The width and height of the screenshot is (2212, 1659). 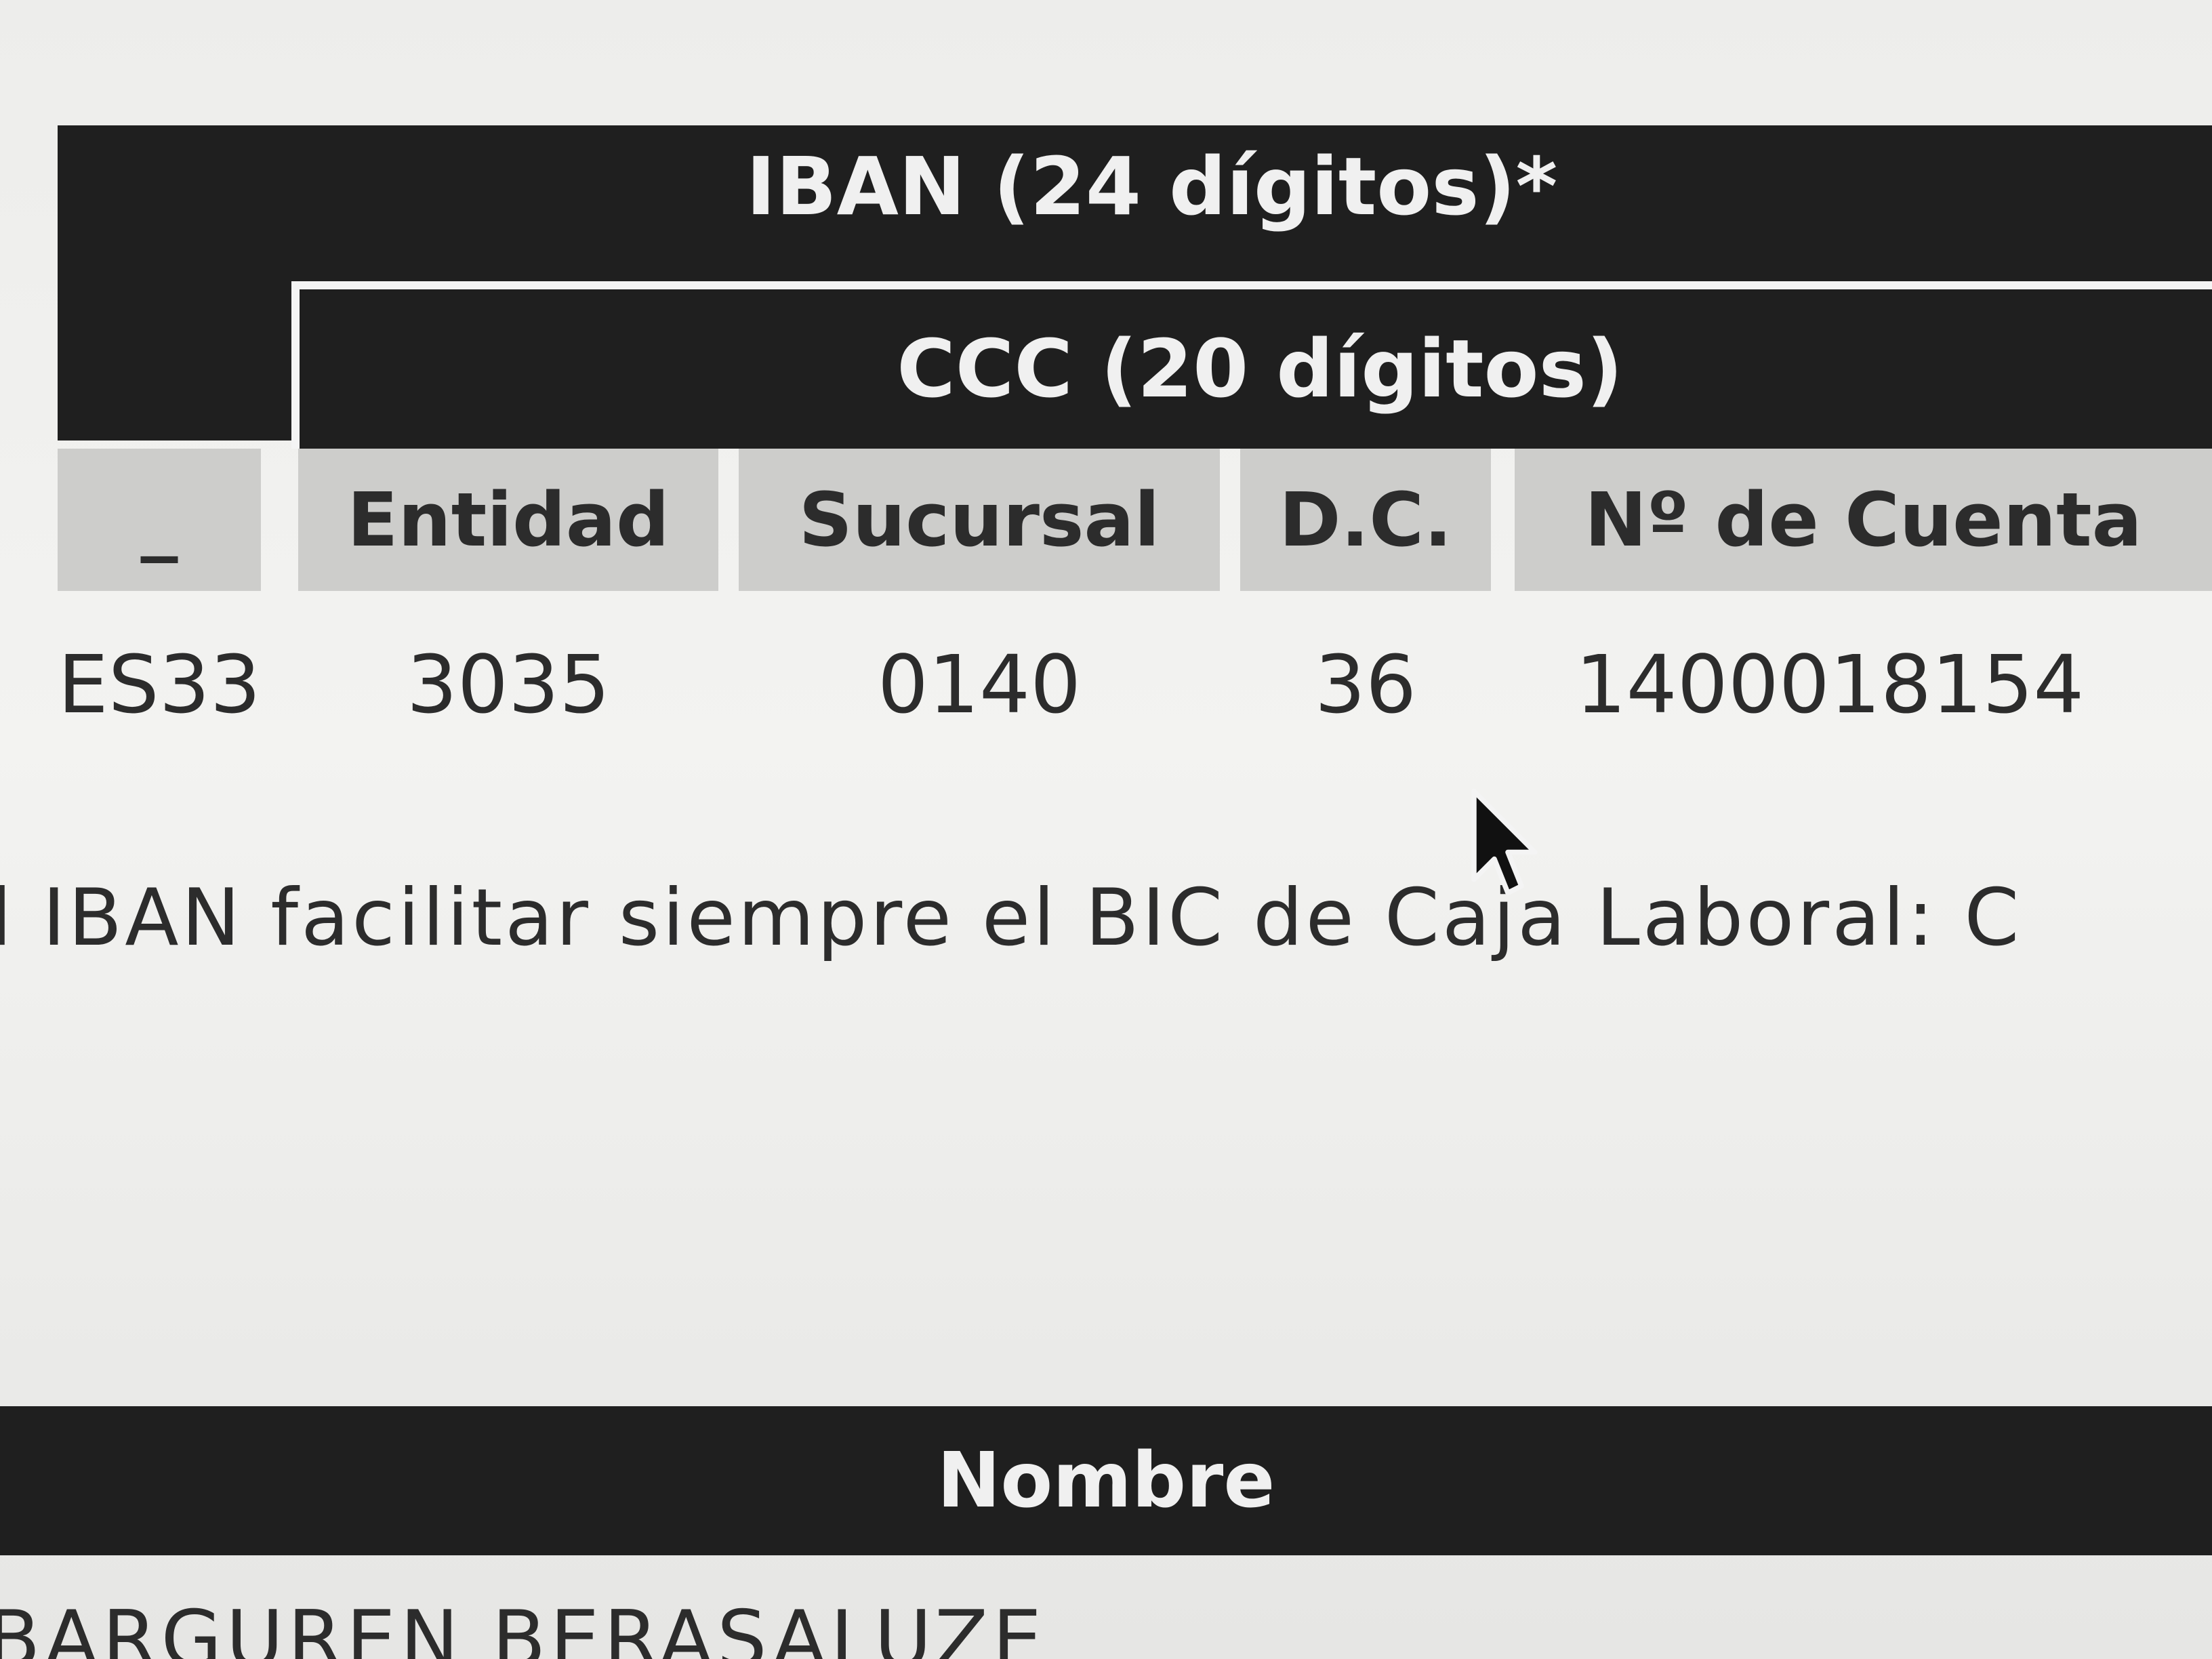 I want to click on column-header-sucursal: Sucursal, so click(x=980, y=520).